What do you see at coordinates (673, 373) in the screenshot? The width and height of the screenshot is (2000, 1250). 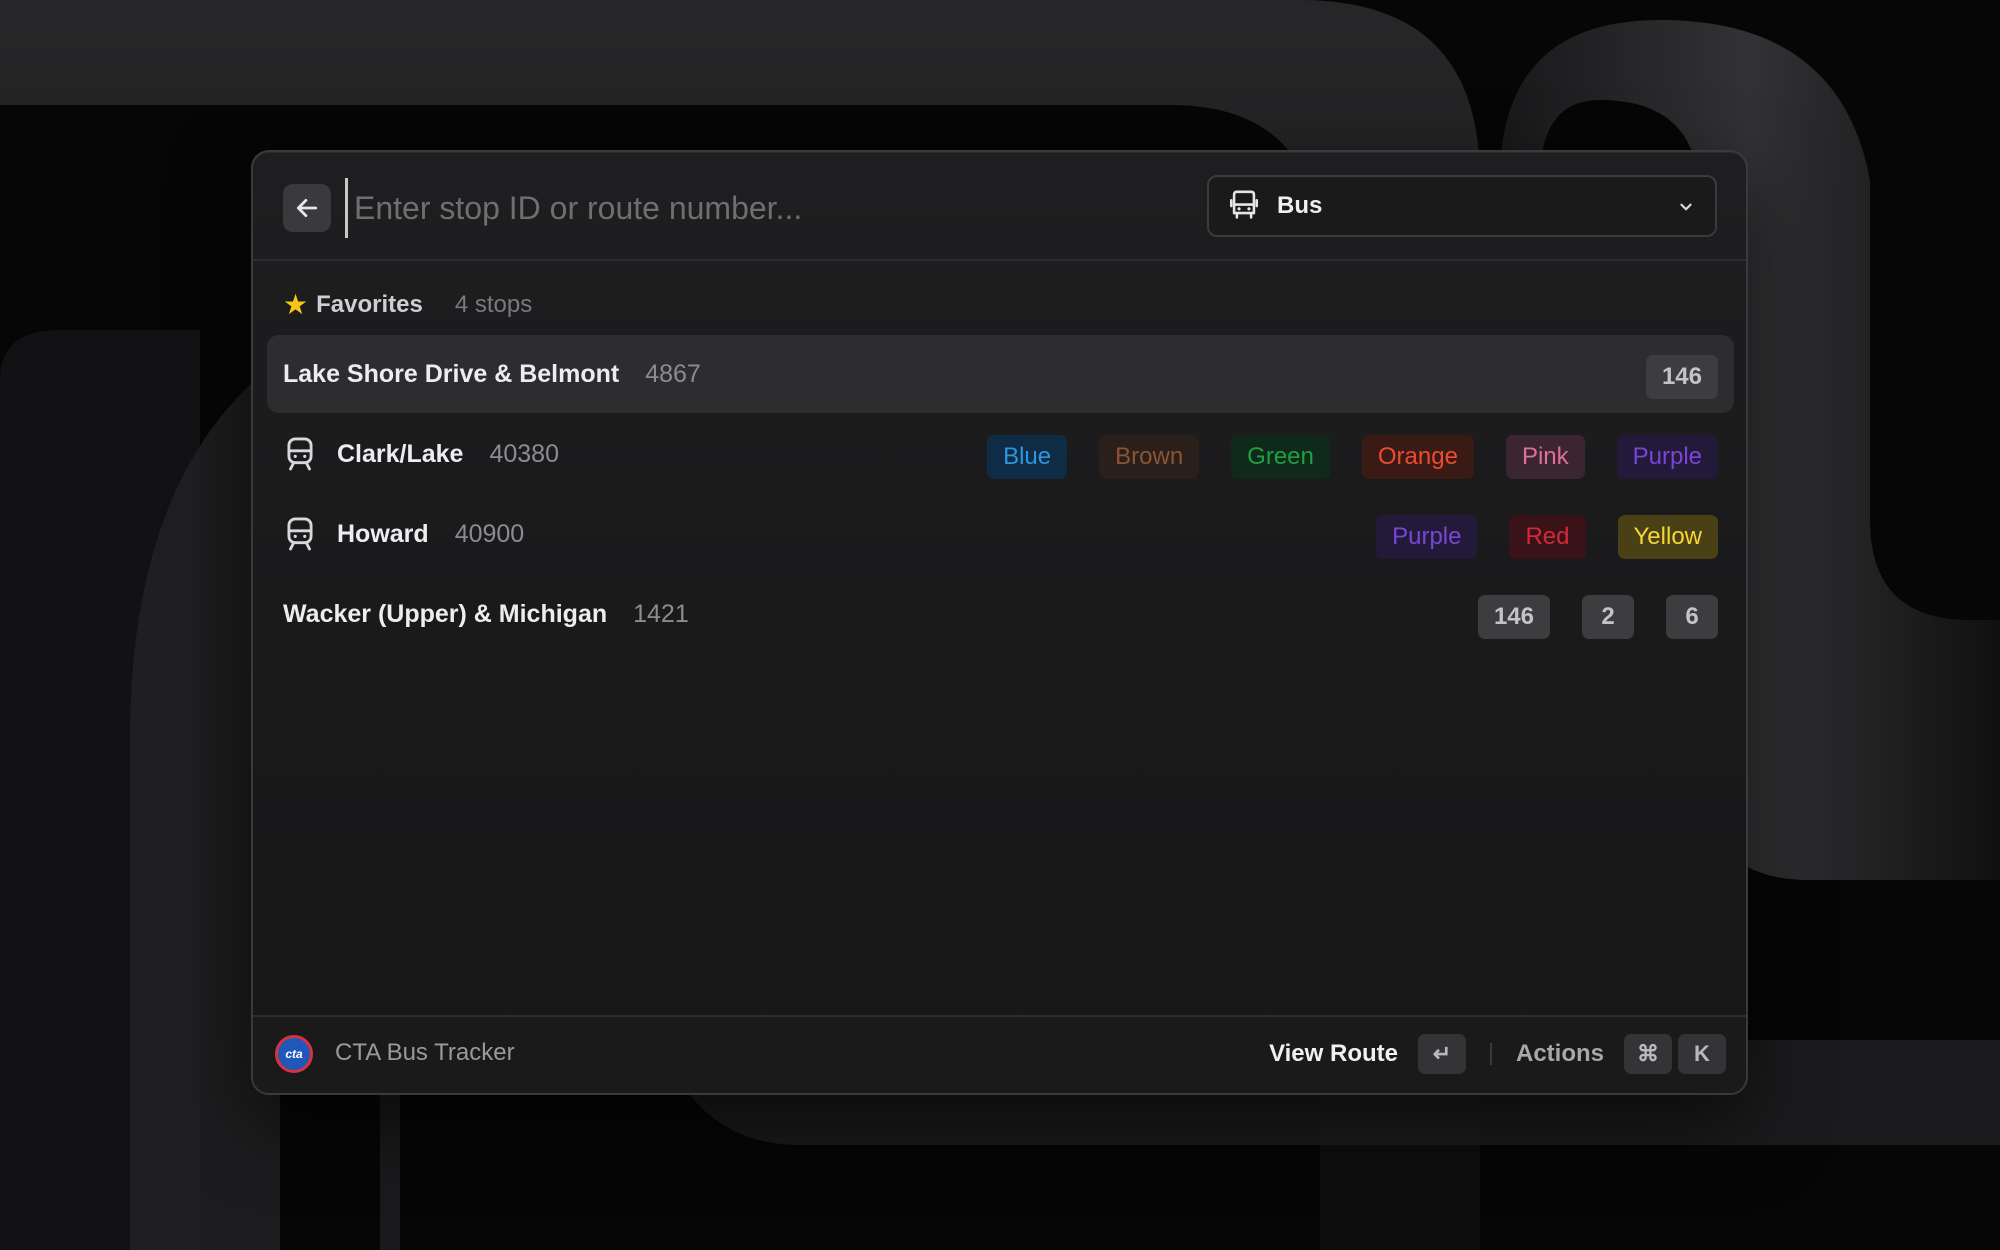 I see `stop-id: 4867` at bounding box center [673, 373].